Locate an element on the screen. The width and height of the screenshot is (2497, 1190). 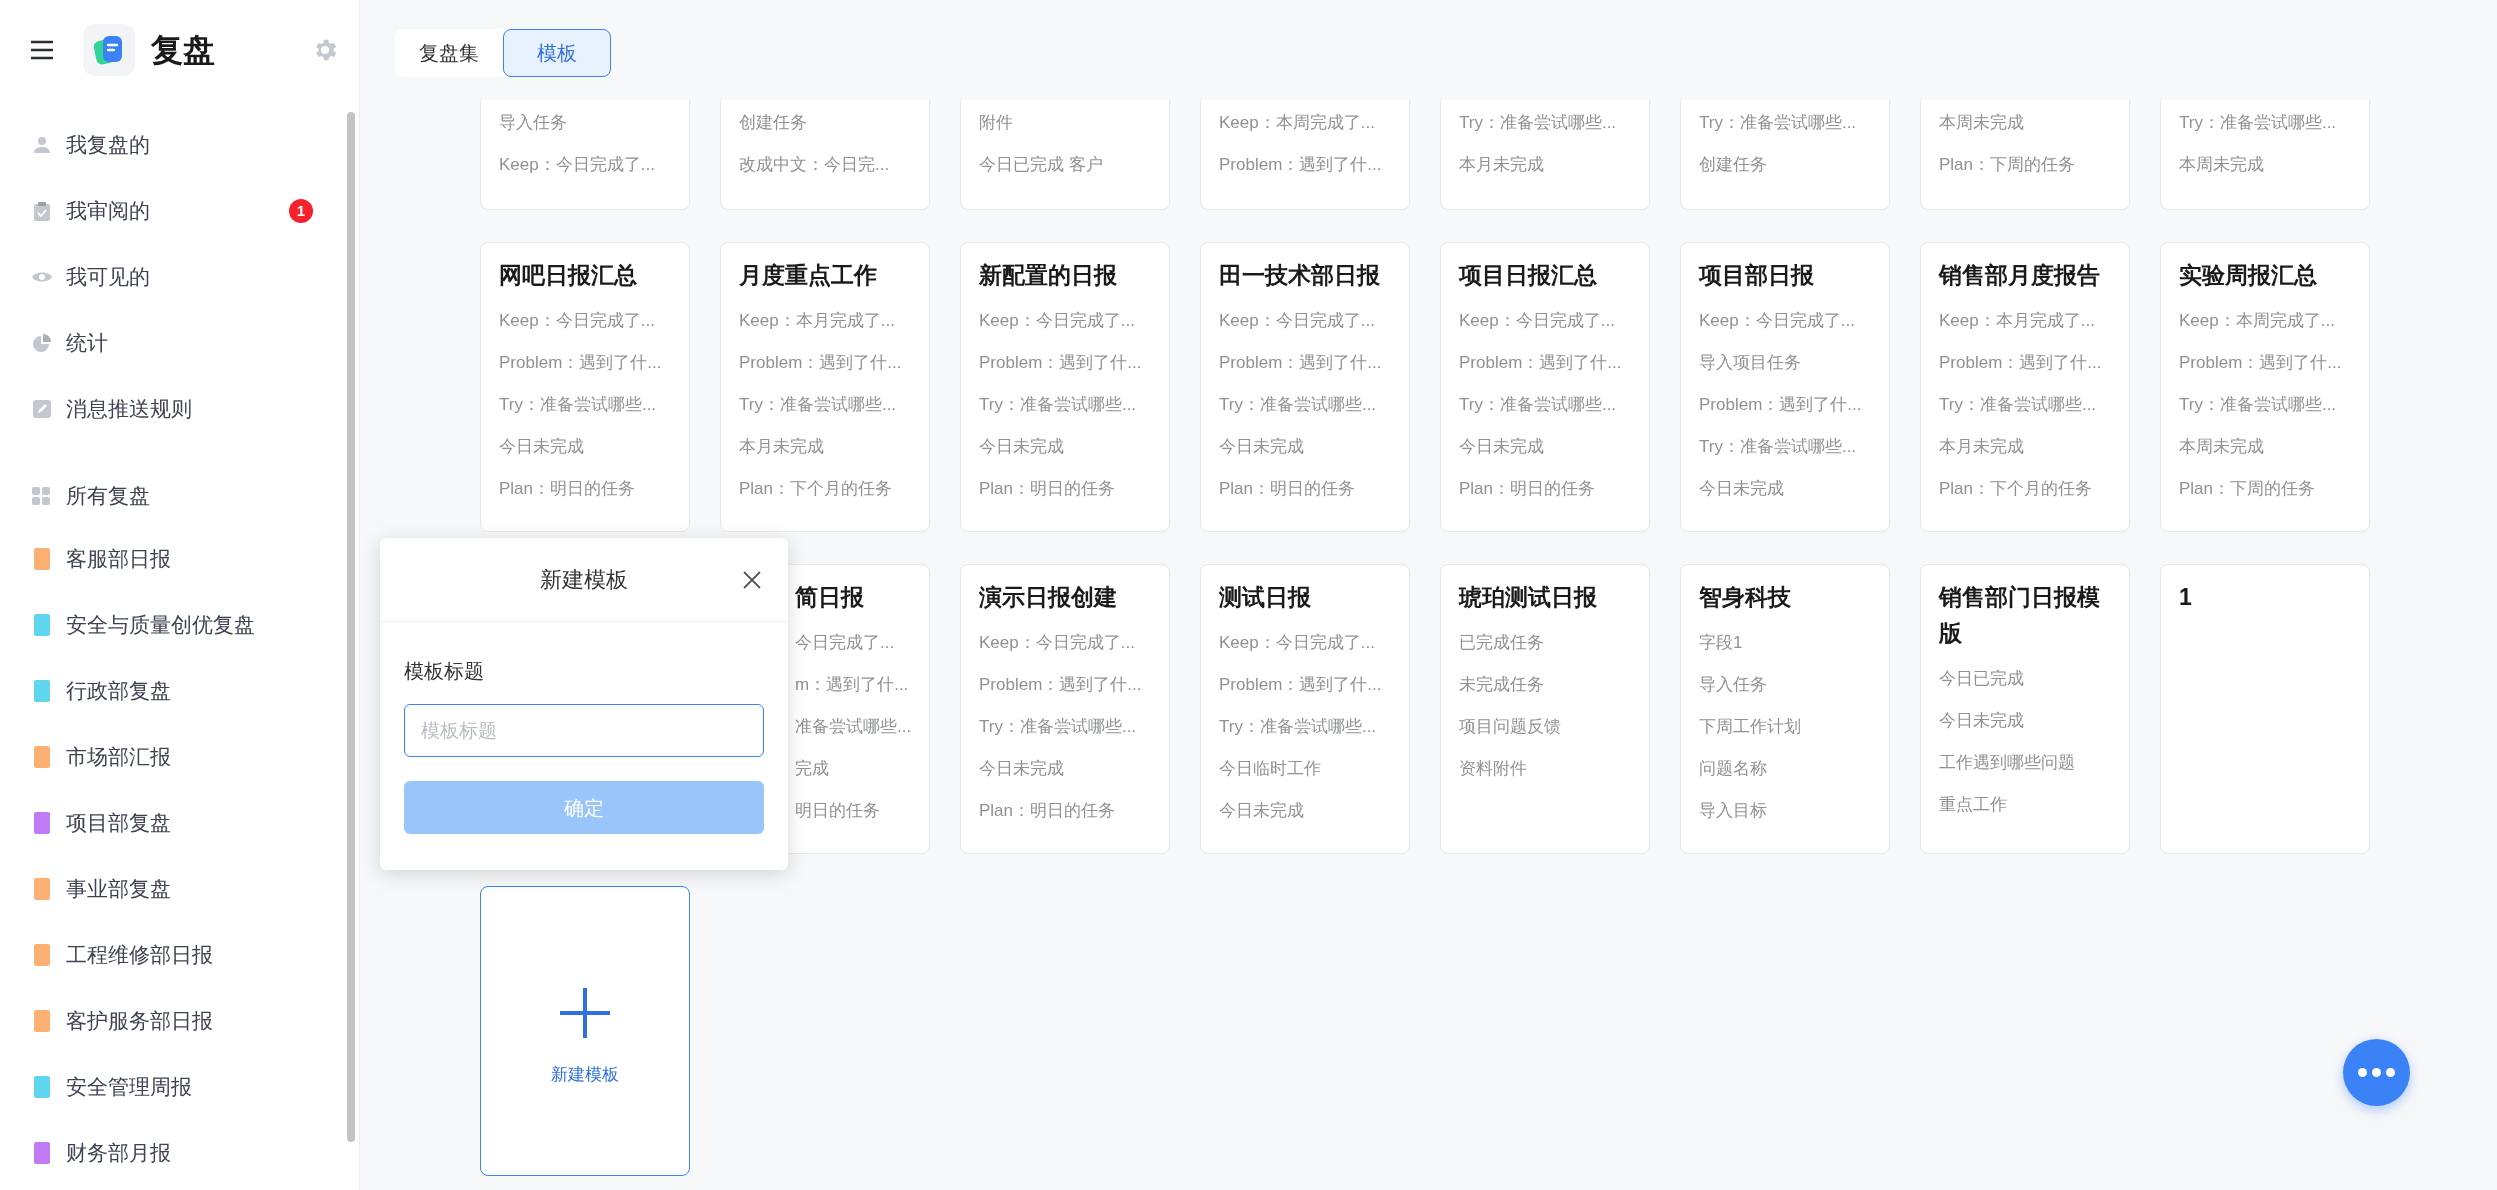
board-item: 安全与质量创优复盘 is located at coordinates (173, 625).